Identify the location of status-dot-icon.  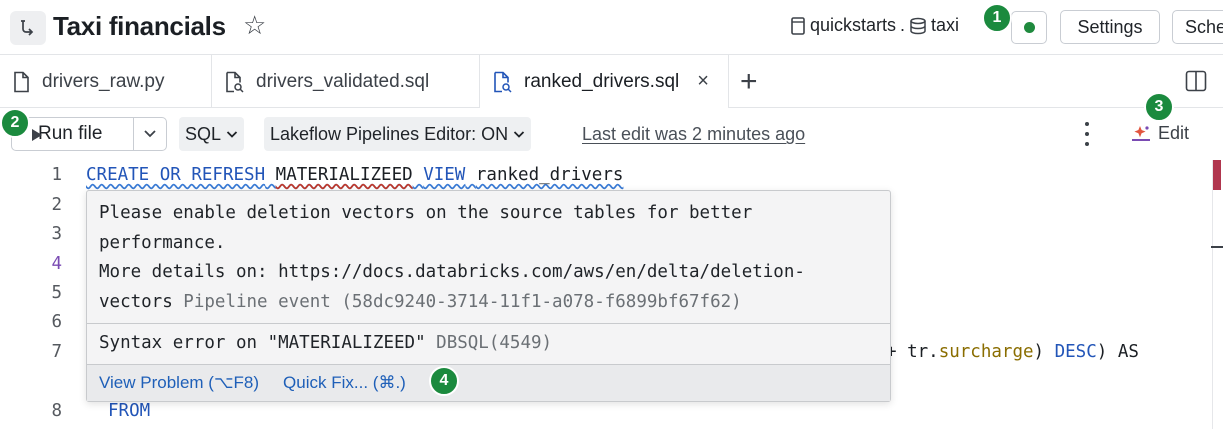
(1029, 27).